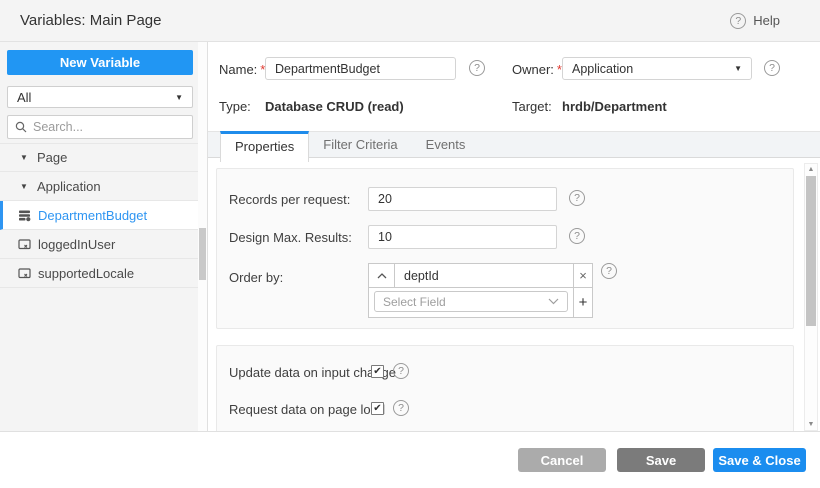 This screenshot has height=488, width=820. Describe the element at coordinates (91, 20) in the screenshot. I see `page-title: Variables: Main Page` at that location.